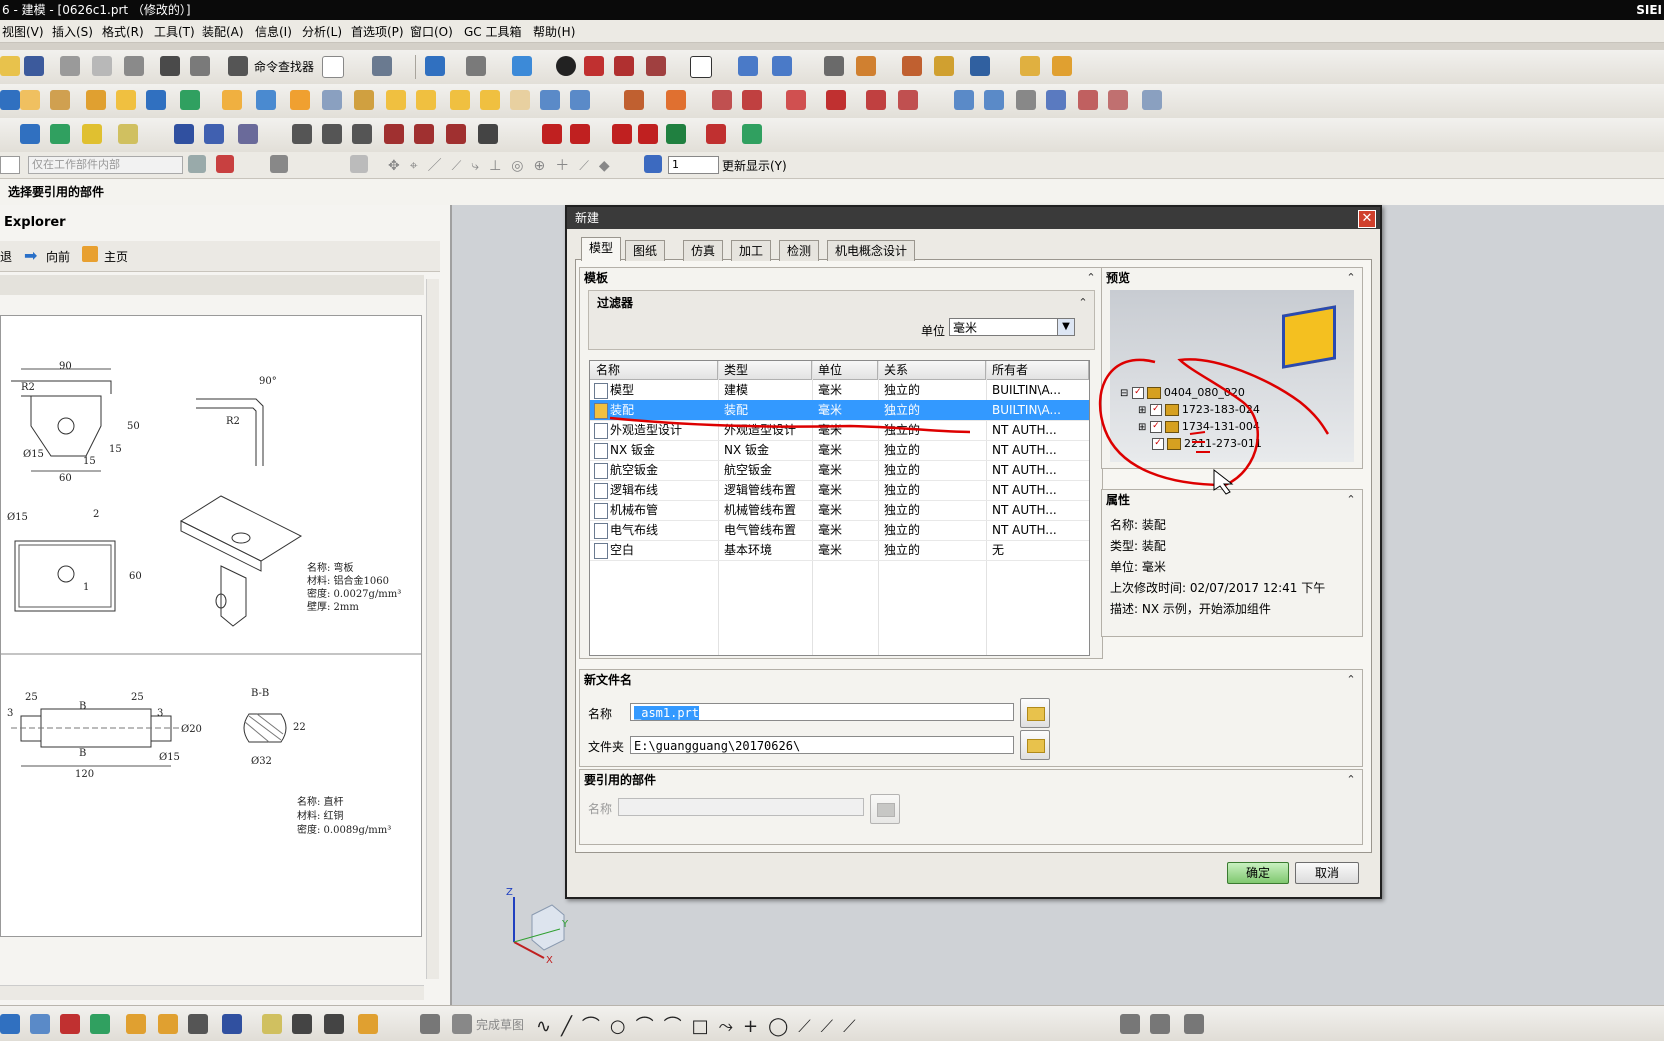 The height and width of the screenshot is (1041, 1664). I want to click on view-orient-icon, so click(522, 66).